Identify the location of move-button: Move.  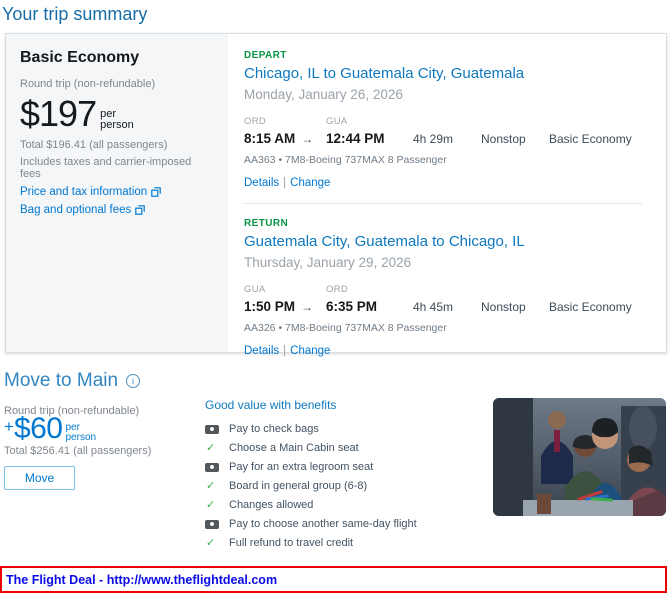
(39, 478).